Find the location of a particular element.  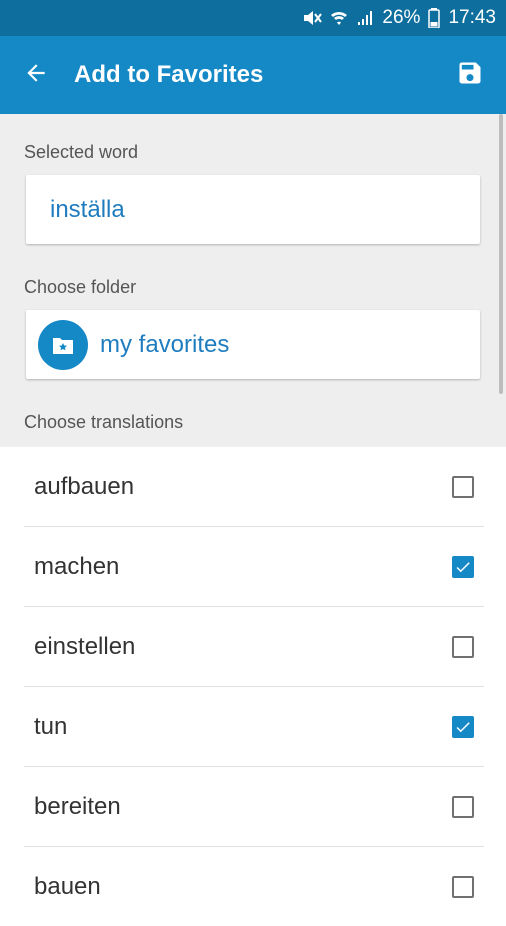

app-bar: Add to Favorites is located at coordinates (253, 75).